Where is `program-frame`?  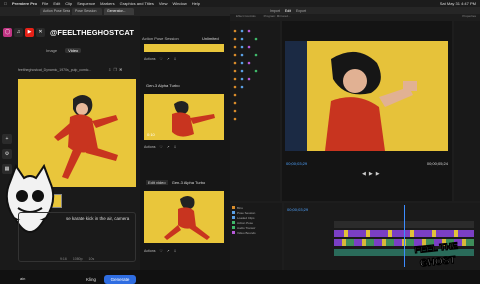 program-frame is located at coordinates (366, 96).